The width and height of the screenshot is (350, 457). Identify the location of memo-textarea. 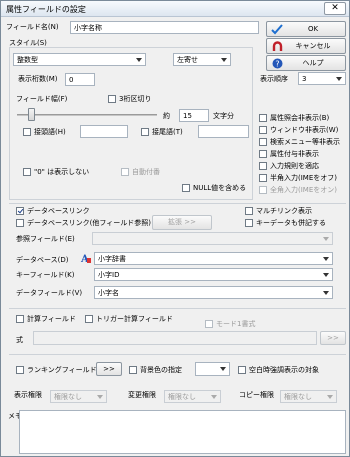
(182, 432).